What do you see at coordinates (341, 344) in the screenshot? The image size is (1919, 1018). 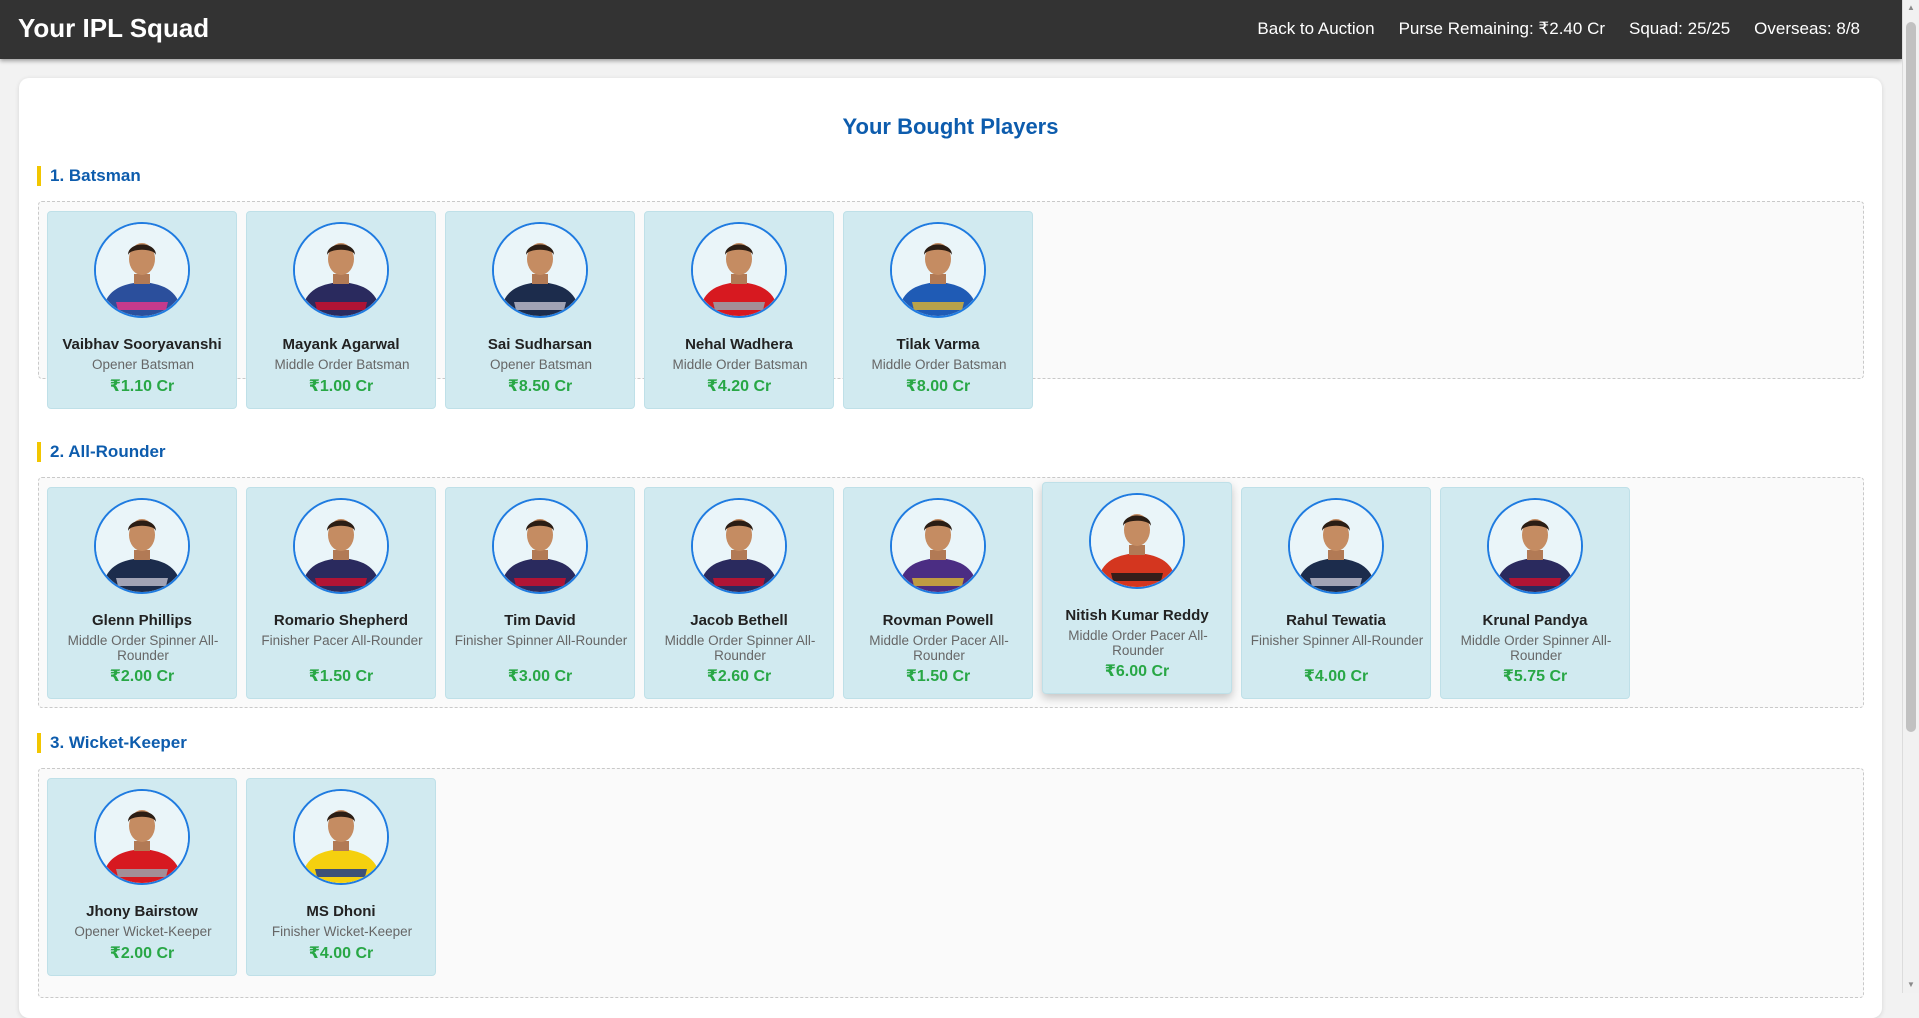 I see `player-name: Mayank Agarwal` at bounding box center [341, 344].